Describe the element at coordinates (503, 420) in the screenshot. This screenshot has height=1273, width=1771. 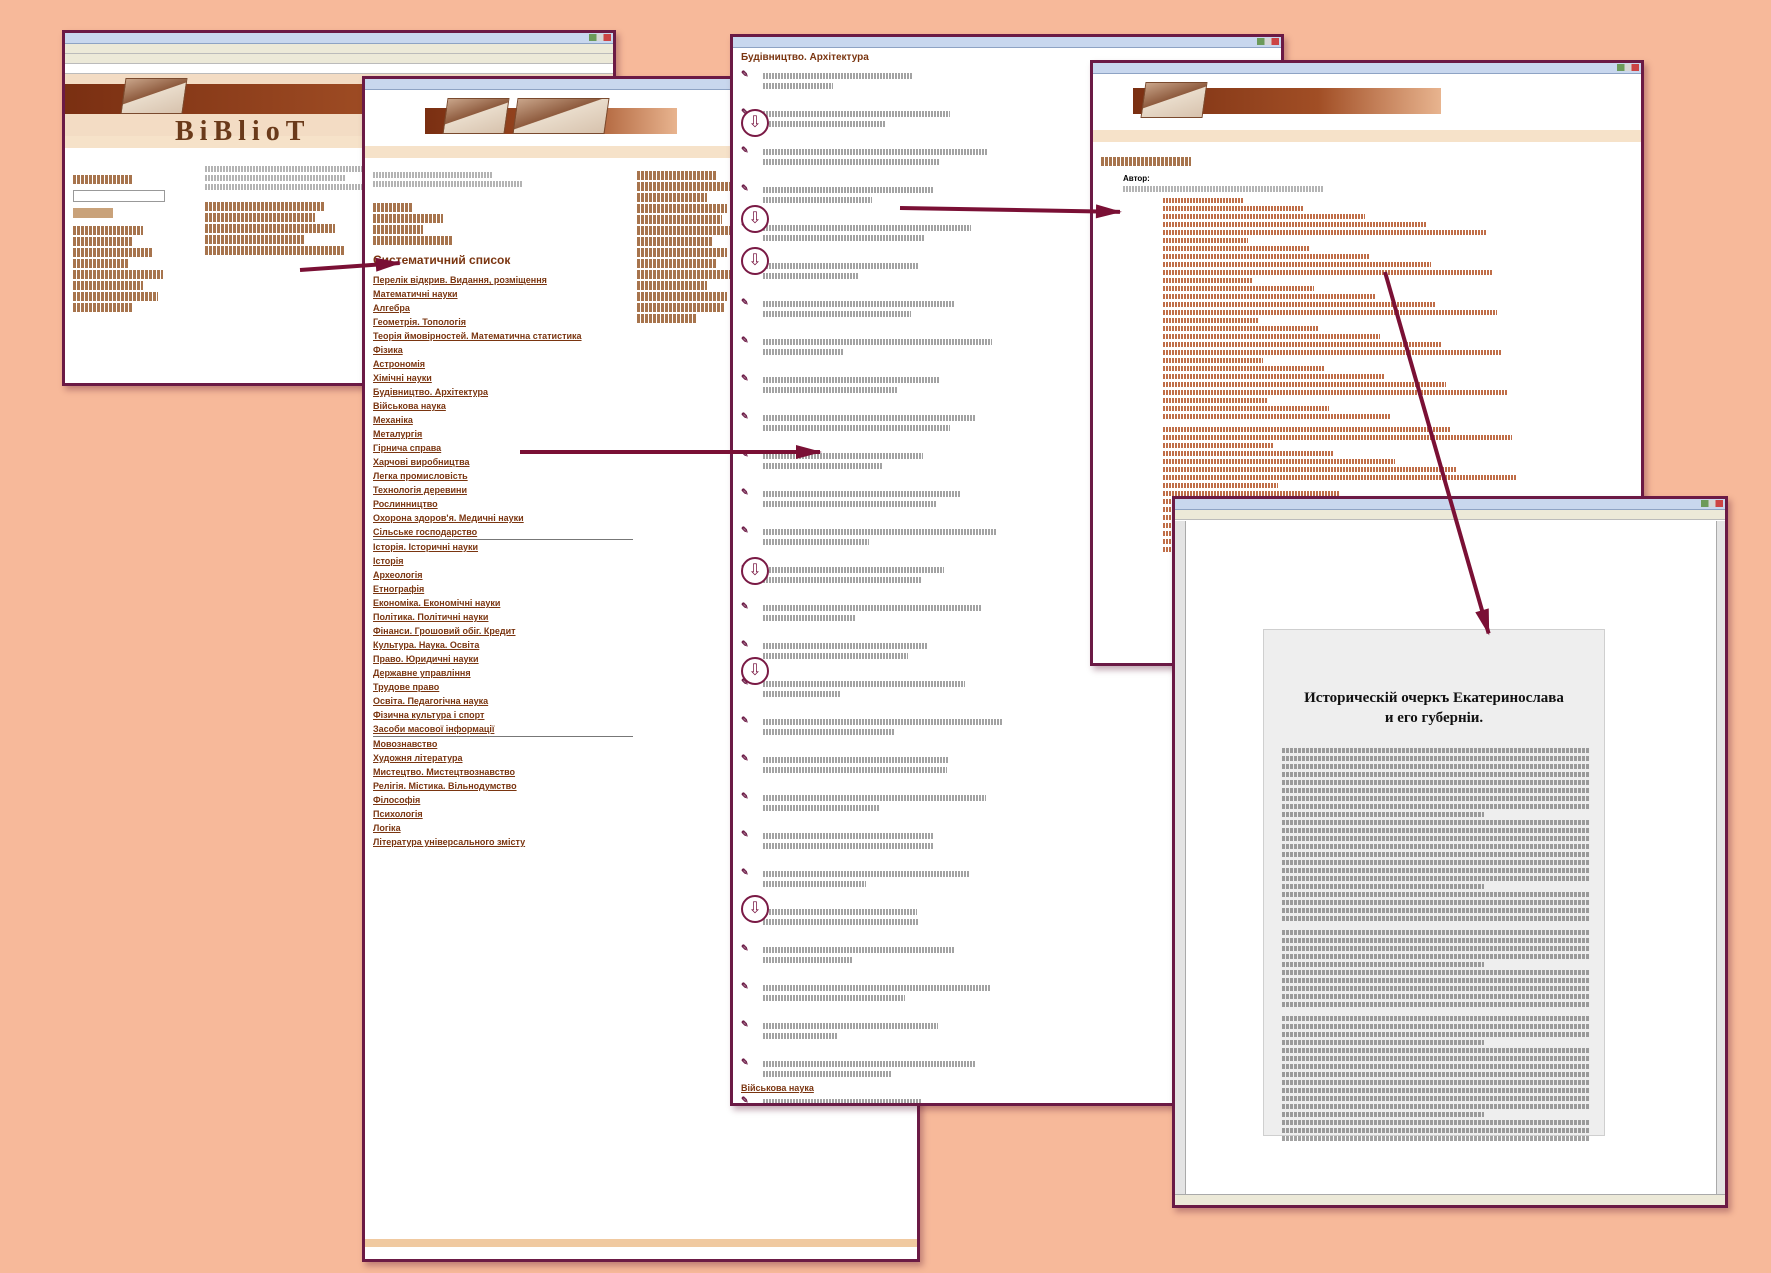
I see `category-link: Механіка` at that location.